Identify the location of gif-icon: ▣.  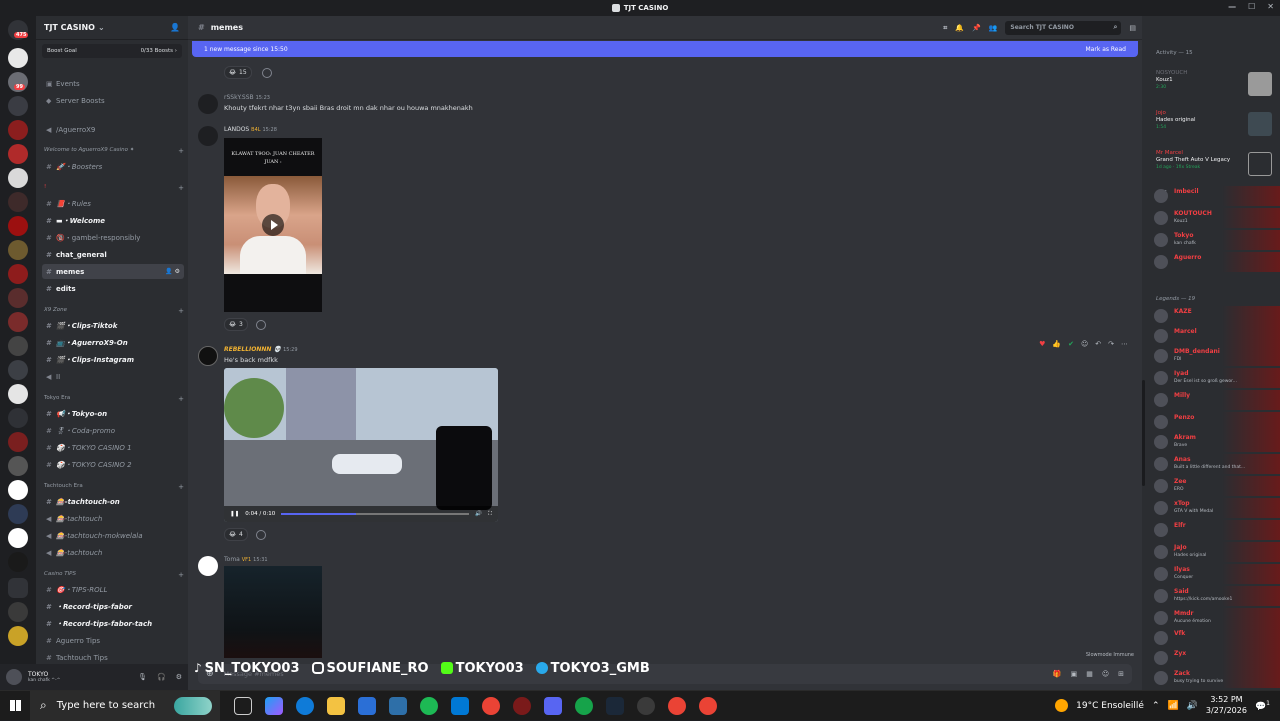
(1074, 674).